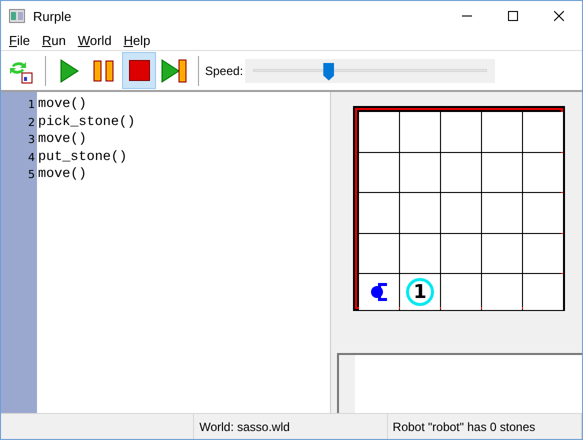 The height and width of the screenshot is (440, 583). Describe the element at coordinates (31, 158) in the screenshot. I see `line-number: 4` at that location.